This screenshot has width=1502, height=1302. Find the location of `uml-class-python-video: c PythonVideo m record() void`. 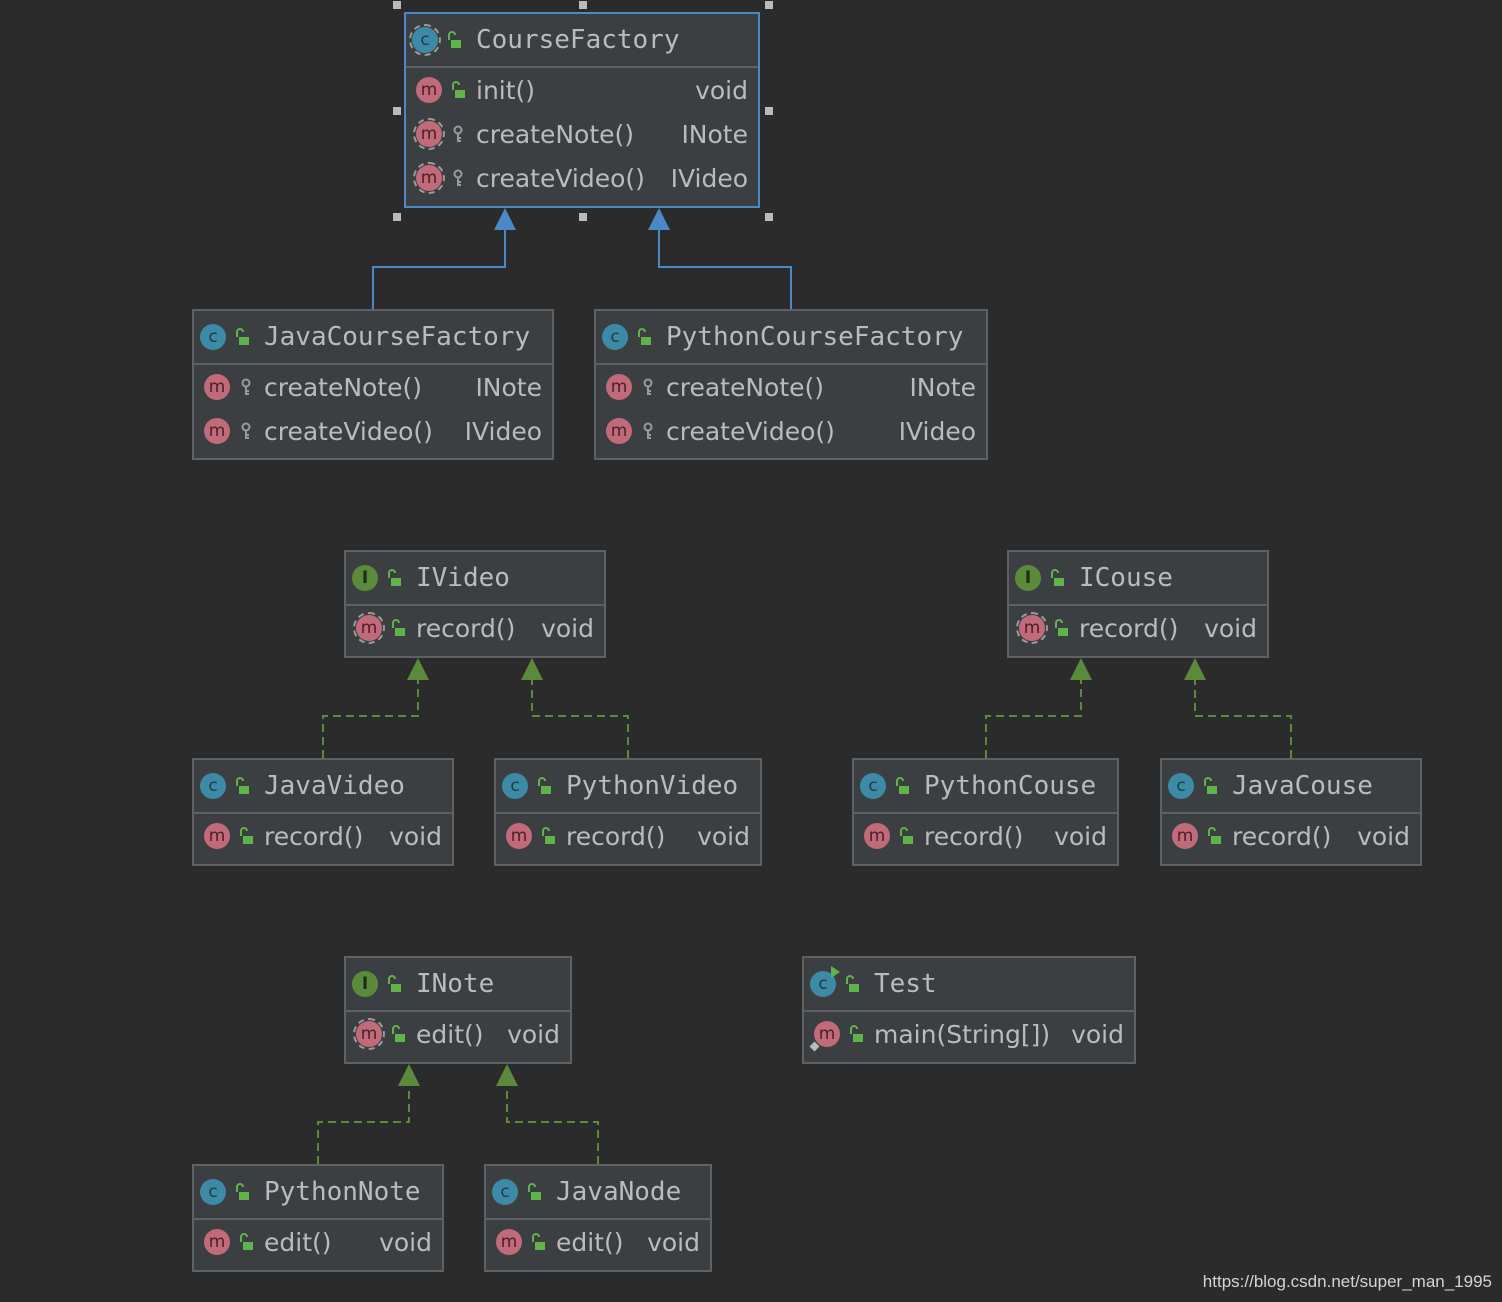

uml-class-python-video: c PythonVideo m record() void is located at coordinates (628, 812).